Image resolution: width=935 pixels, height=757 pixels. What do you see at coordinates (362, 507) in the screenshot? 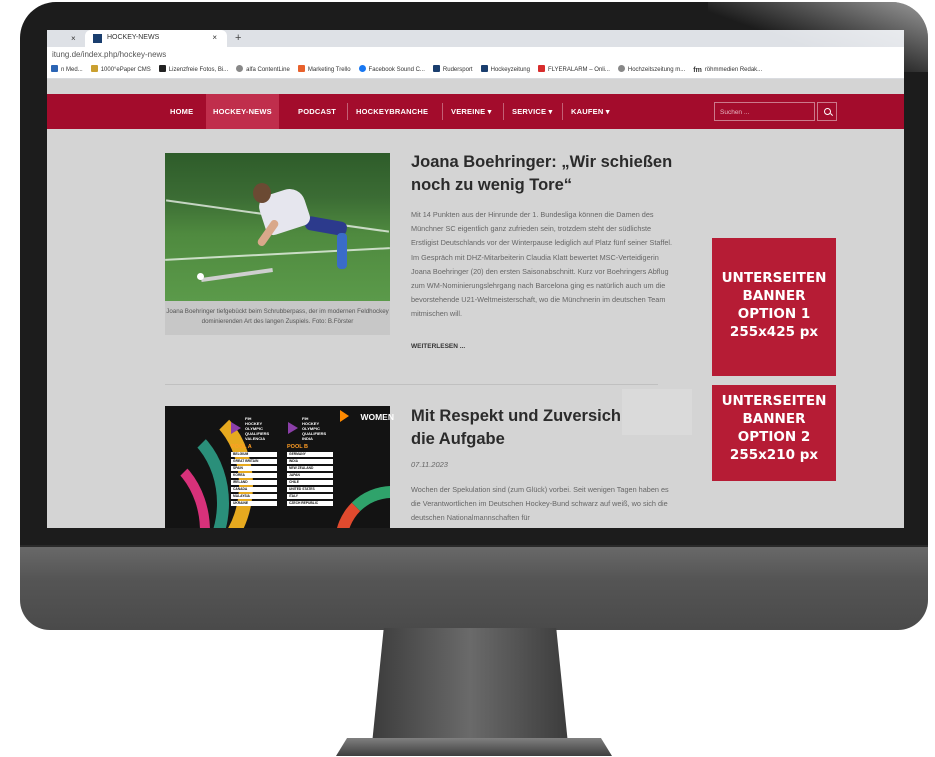
I see `decor-arc` at bounding box center [362, 507].